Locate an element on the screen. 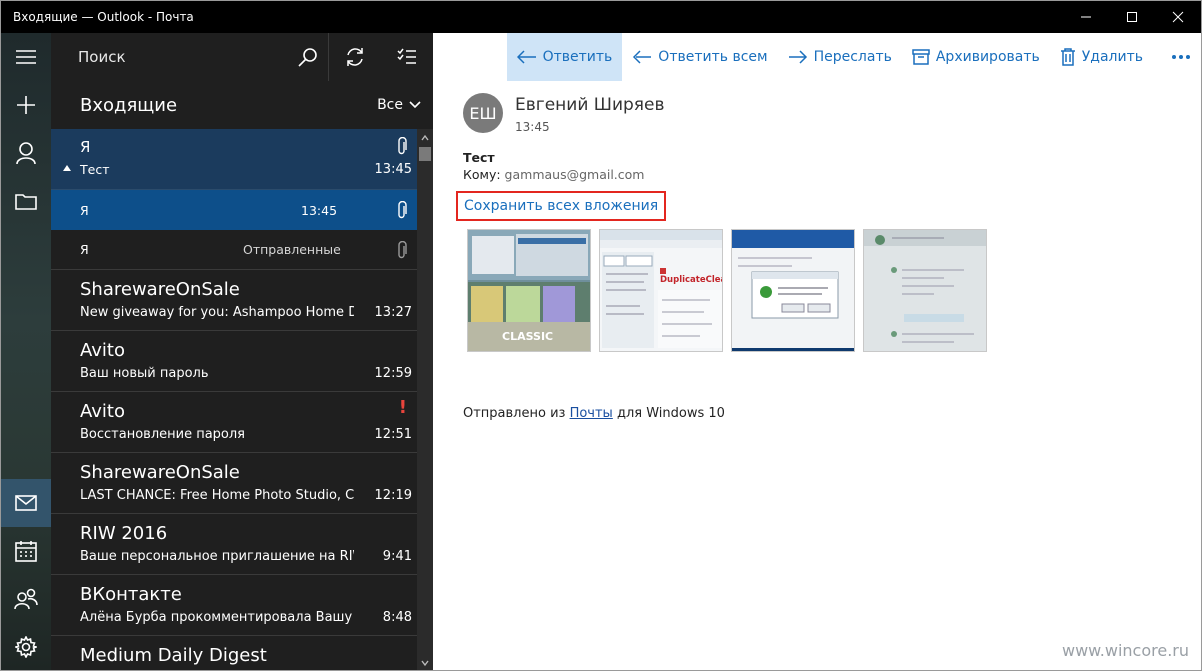 The width and height of the screenshot is (1202, 671). screenshot-classic-theme-icon: CLASSIC is located at coordinates (529, 290).